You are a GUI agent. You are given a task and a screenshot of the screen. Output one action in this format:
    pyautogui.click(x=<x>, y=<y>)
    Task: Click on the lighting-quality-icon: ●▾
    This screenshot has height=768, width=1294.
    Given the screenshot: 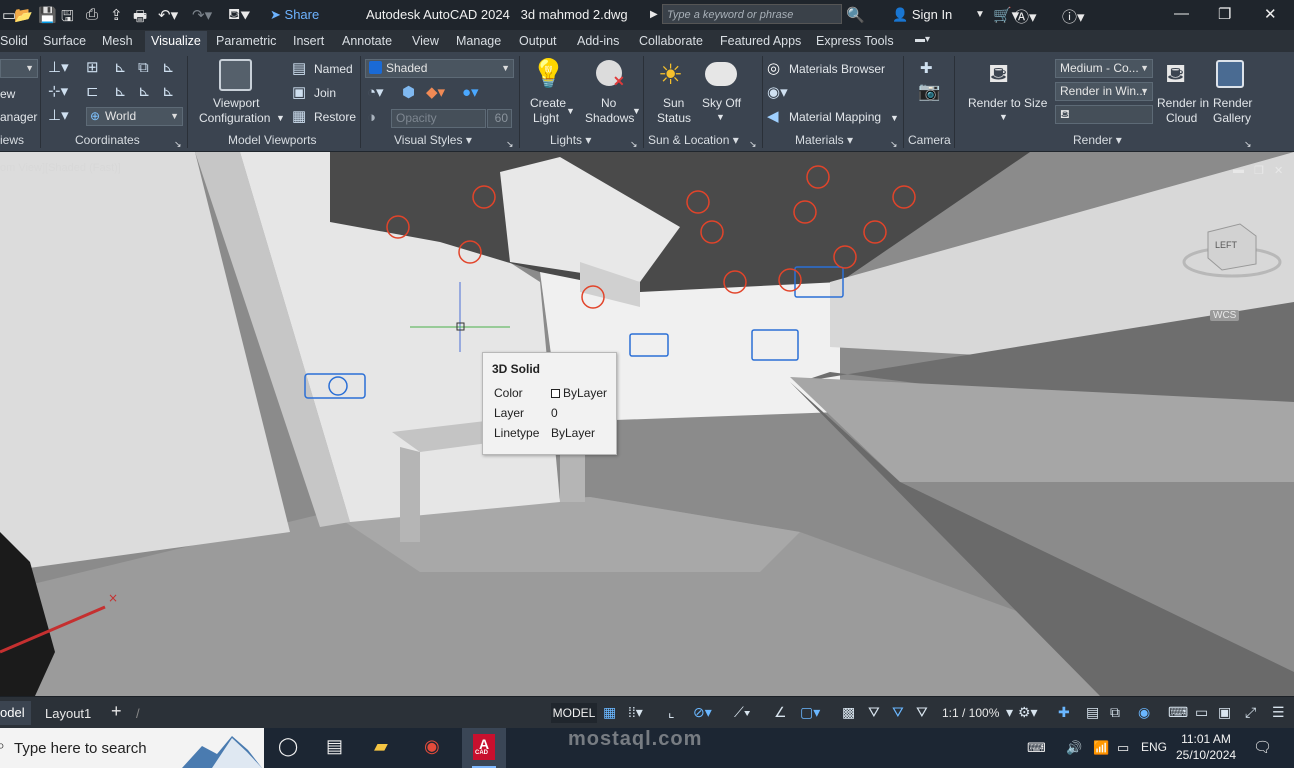 What is the action you would take?
    pyautogui.click(x=470, y=93)
    